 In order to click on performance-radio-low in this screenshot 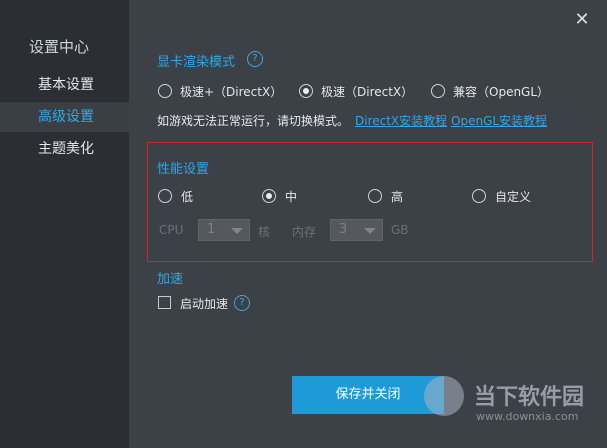, I will do `click(165, 196)`.